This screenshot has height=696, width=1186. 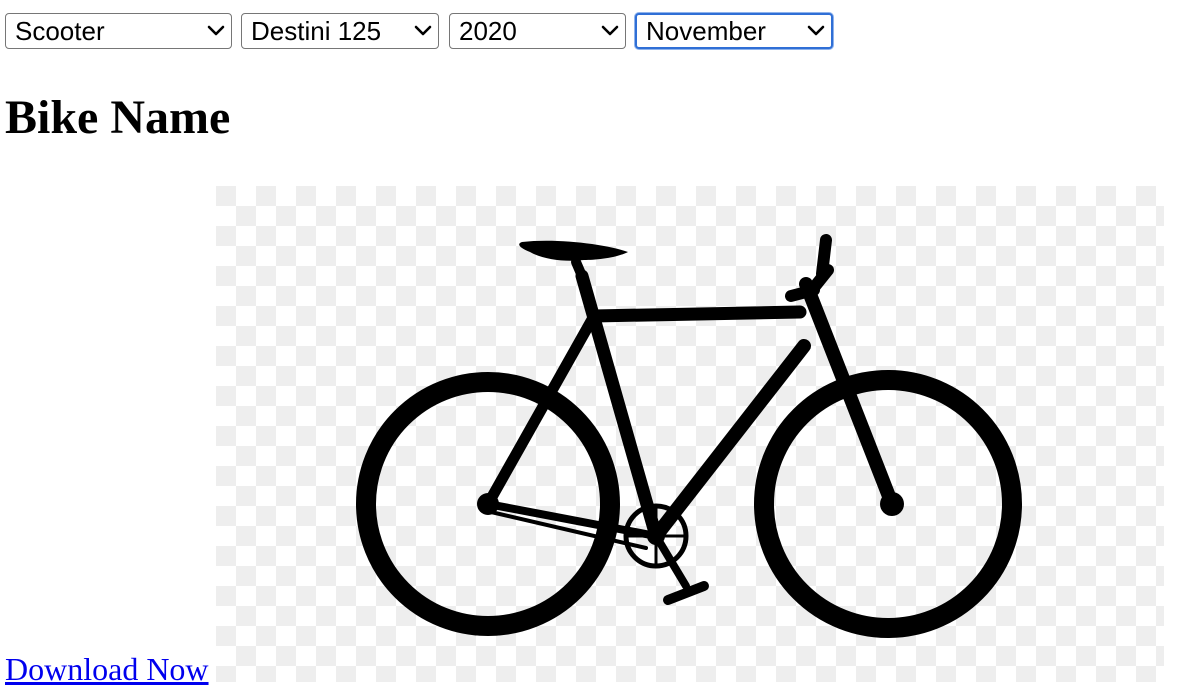 I want to click on vehicle-type-value: Scooter, so click(x=60, y=30).